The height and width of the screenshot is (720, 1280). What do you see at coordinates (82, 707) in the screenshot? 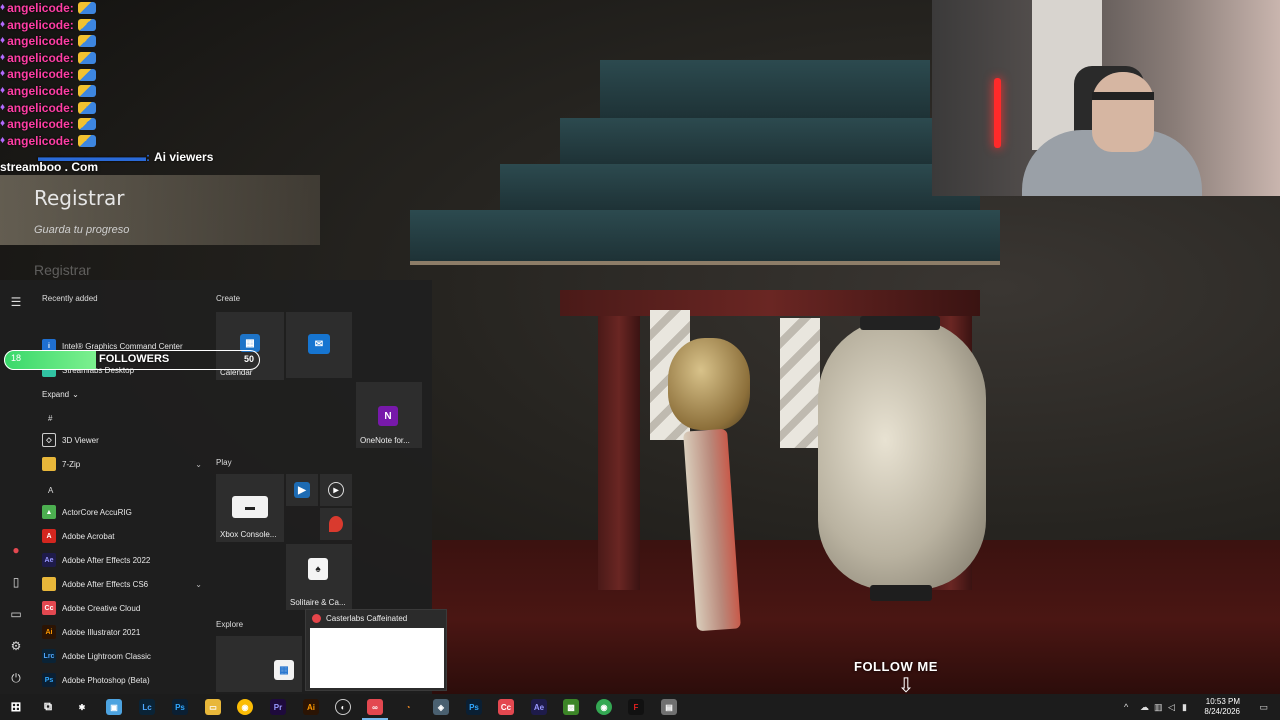
I see `app-gear-icon: ✱` at bounding box center [82, 707].